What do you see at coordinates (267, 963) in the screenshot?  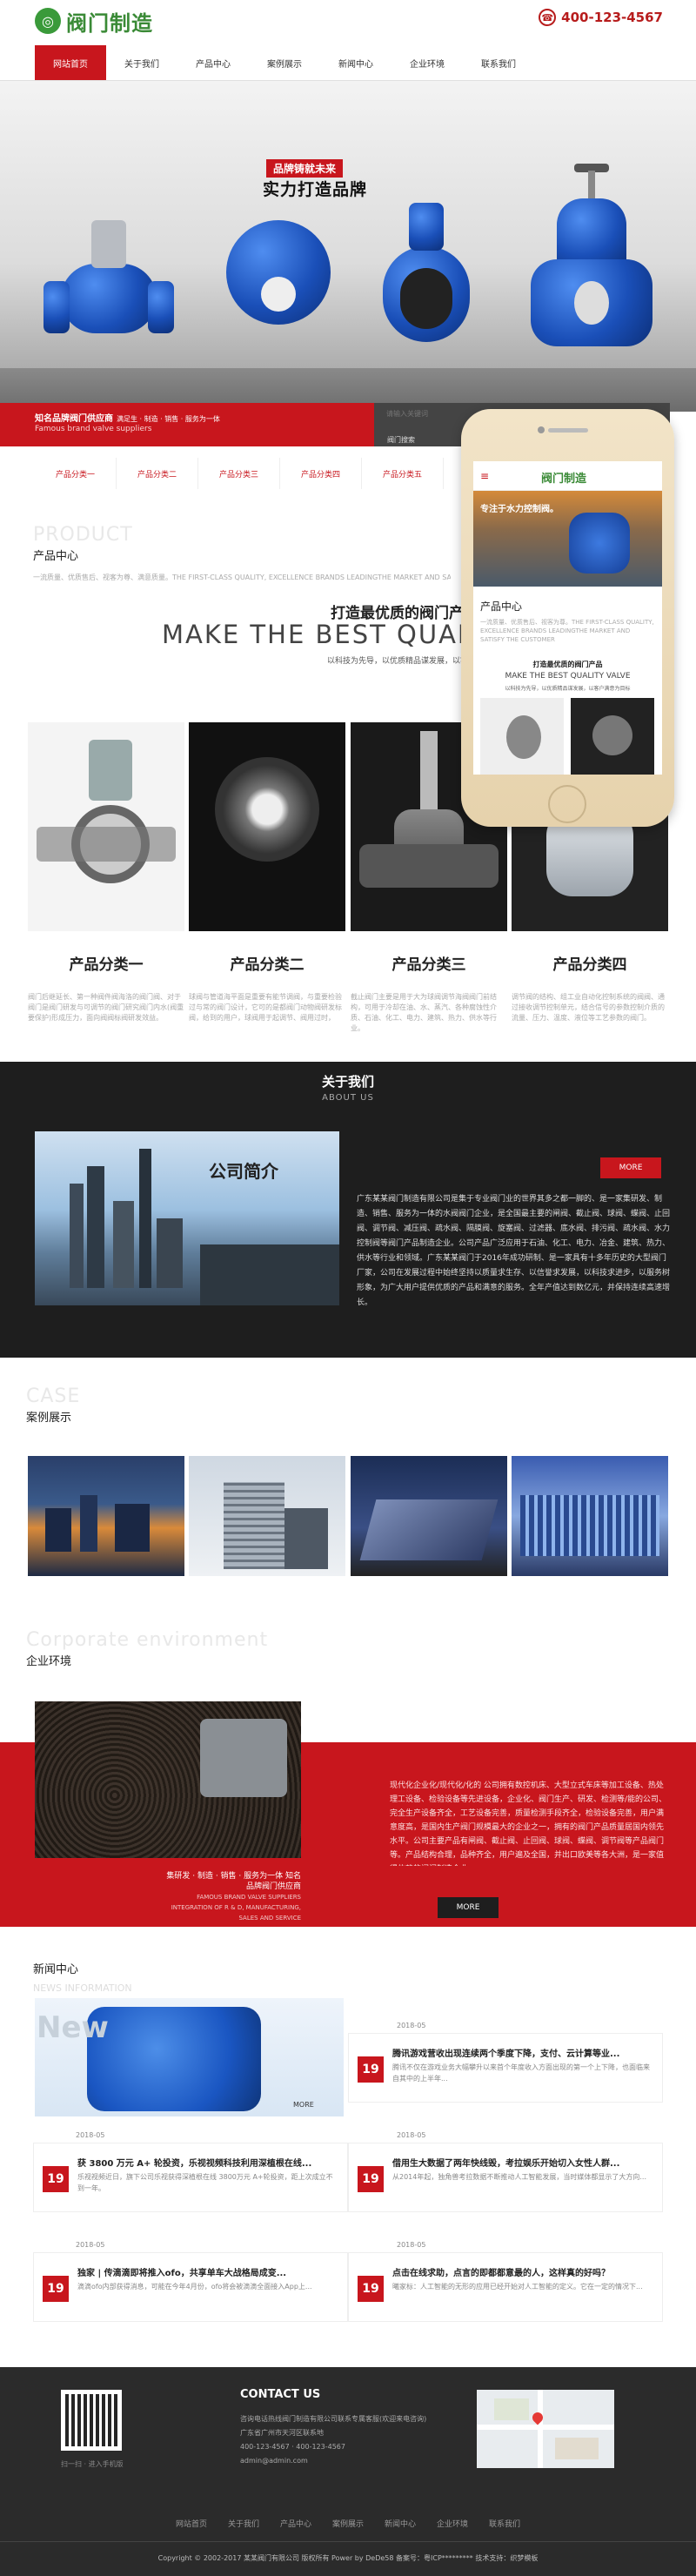 I see `product-name-2: 产品分类二` at bounding box center [267, 963].